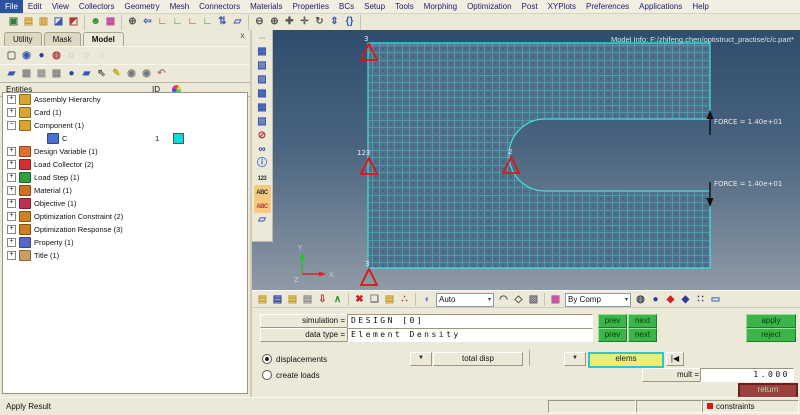  What do you see at coordinates (642, 321) in the screenshot?
I see `simulation-next-button: next` at bounding box center [642, 321].